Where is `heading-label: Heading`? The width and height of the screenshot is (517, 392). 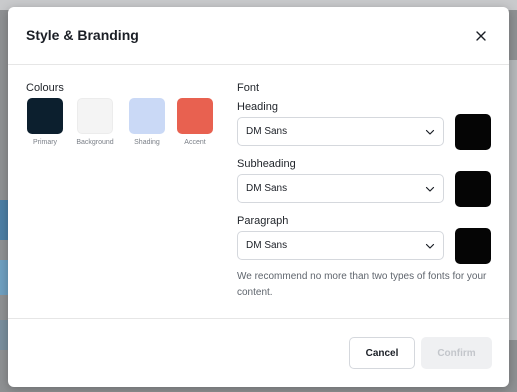
heading-label: Heading is located at coordinates (257, 107).